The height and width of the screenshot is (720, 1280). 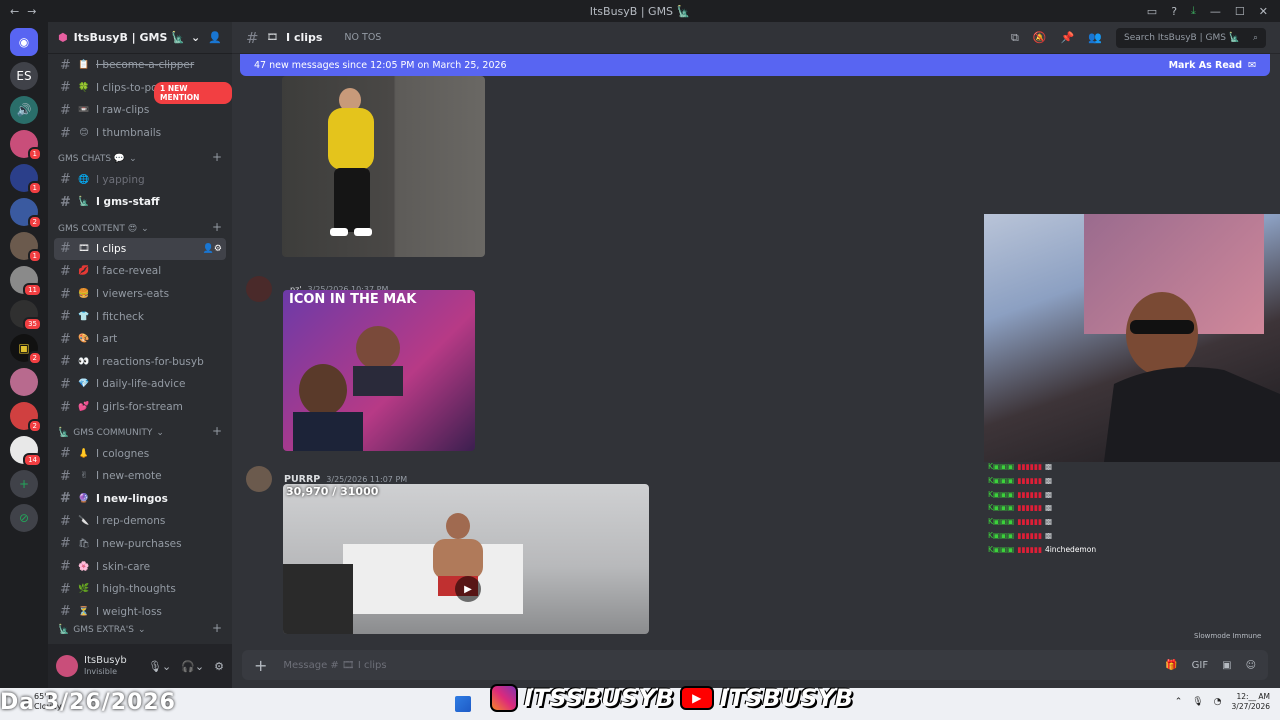 I want to click on server-icon, so click(x=24, y=382).